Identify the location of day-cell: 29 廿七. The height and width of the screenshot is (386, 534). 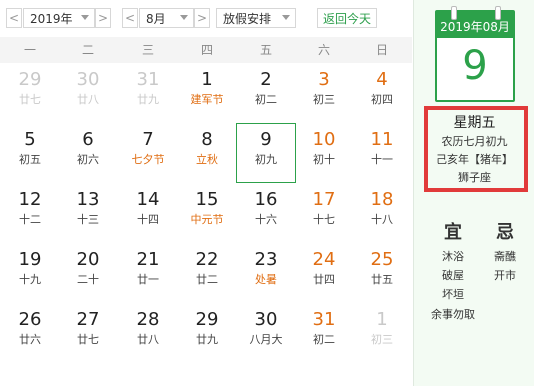
(30, 93).